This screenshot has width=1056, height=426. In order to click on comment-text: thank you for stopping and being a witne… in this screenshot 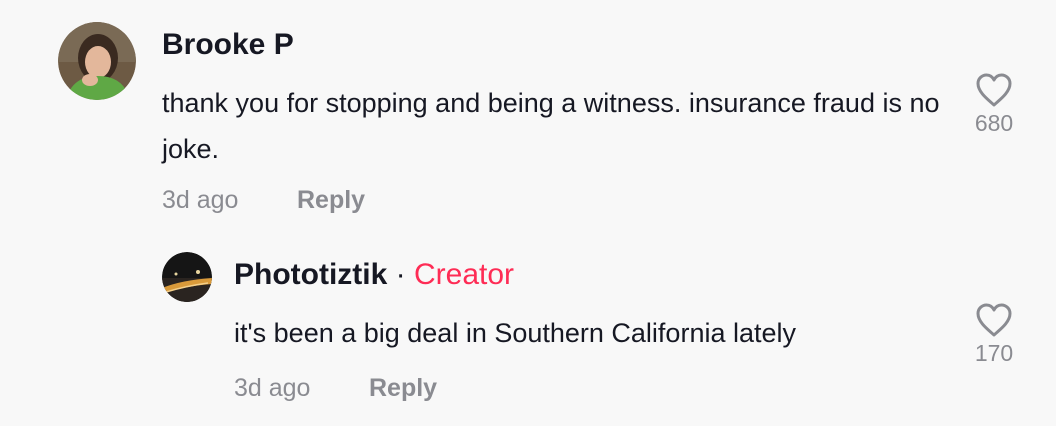, I will do `click(551, 126)`.